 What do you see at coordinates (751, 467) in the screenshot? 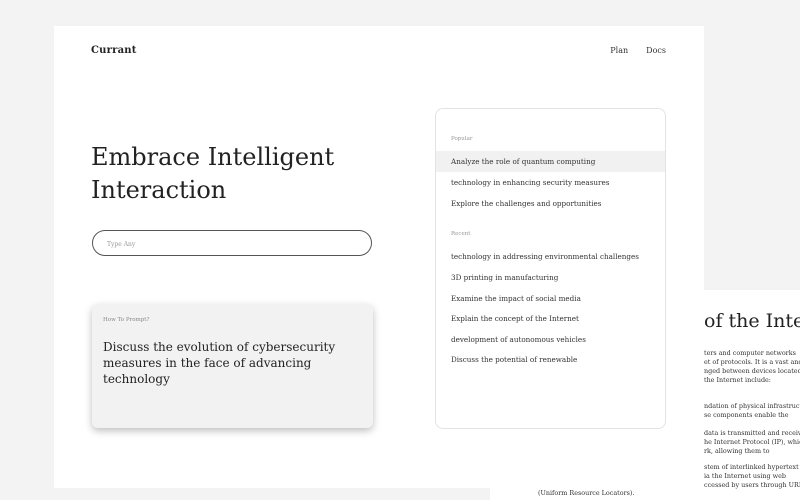
I see `document-line: stem of interlinked hypertext` at bounding box center [751, 467].